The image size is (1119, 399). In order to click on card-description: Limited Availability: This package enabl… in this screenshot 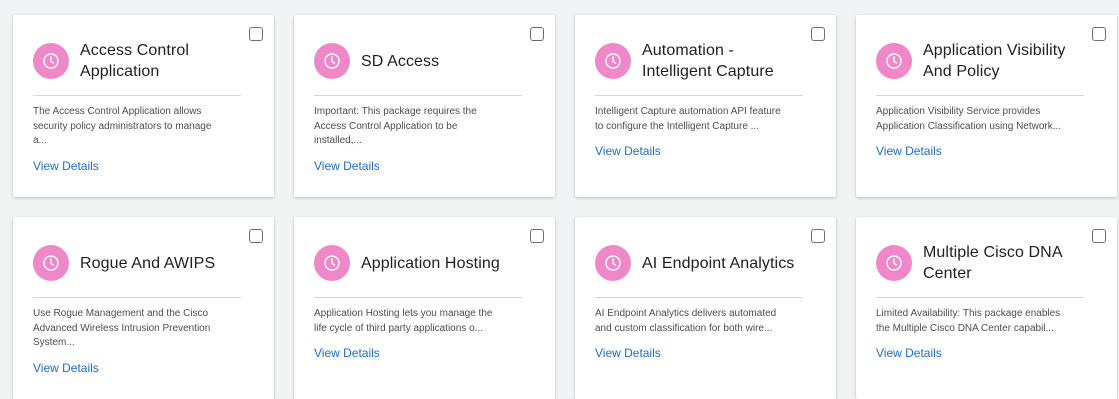, I will do `click(968, 321)`.